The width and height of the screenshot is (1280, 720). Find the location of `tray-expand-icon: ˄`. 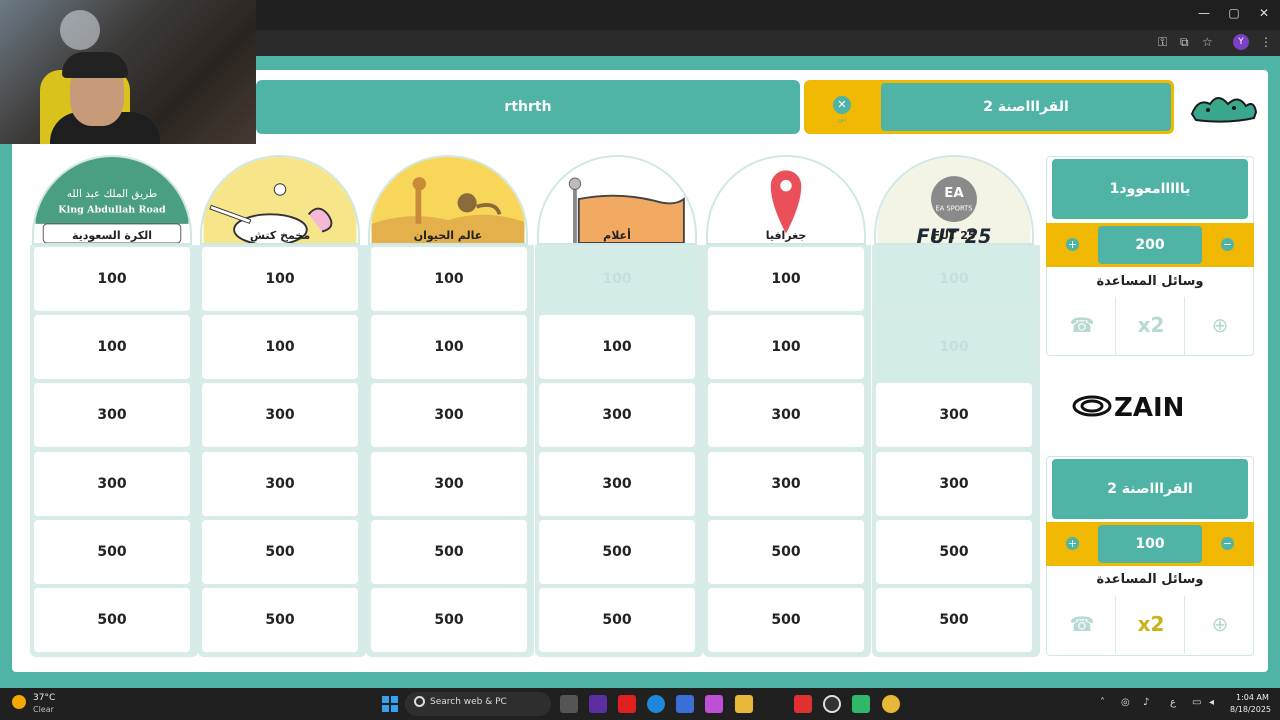

tray-expand-icon: ˄ is located at coordinates (1102, 702).